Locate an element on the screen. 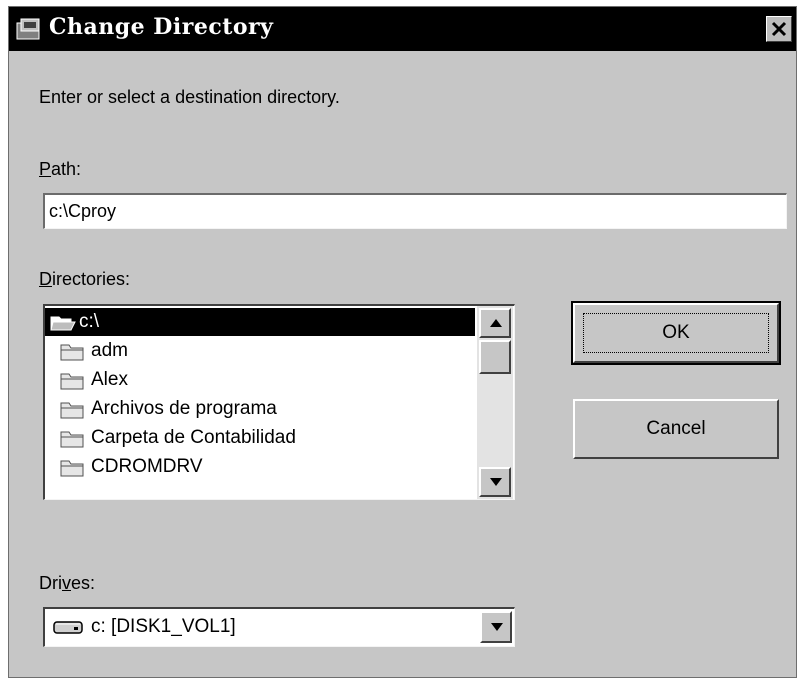 The width and height of the screenshot is (801, 682). directories-scrollbar is located at coordinates (495, 402).